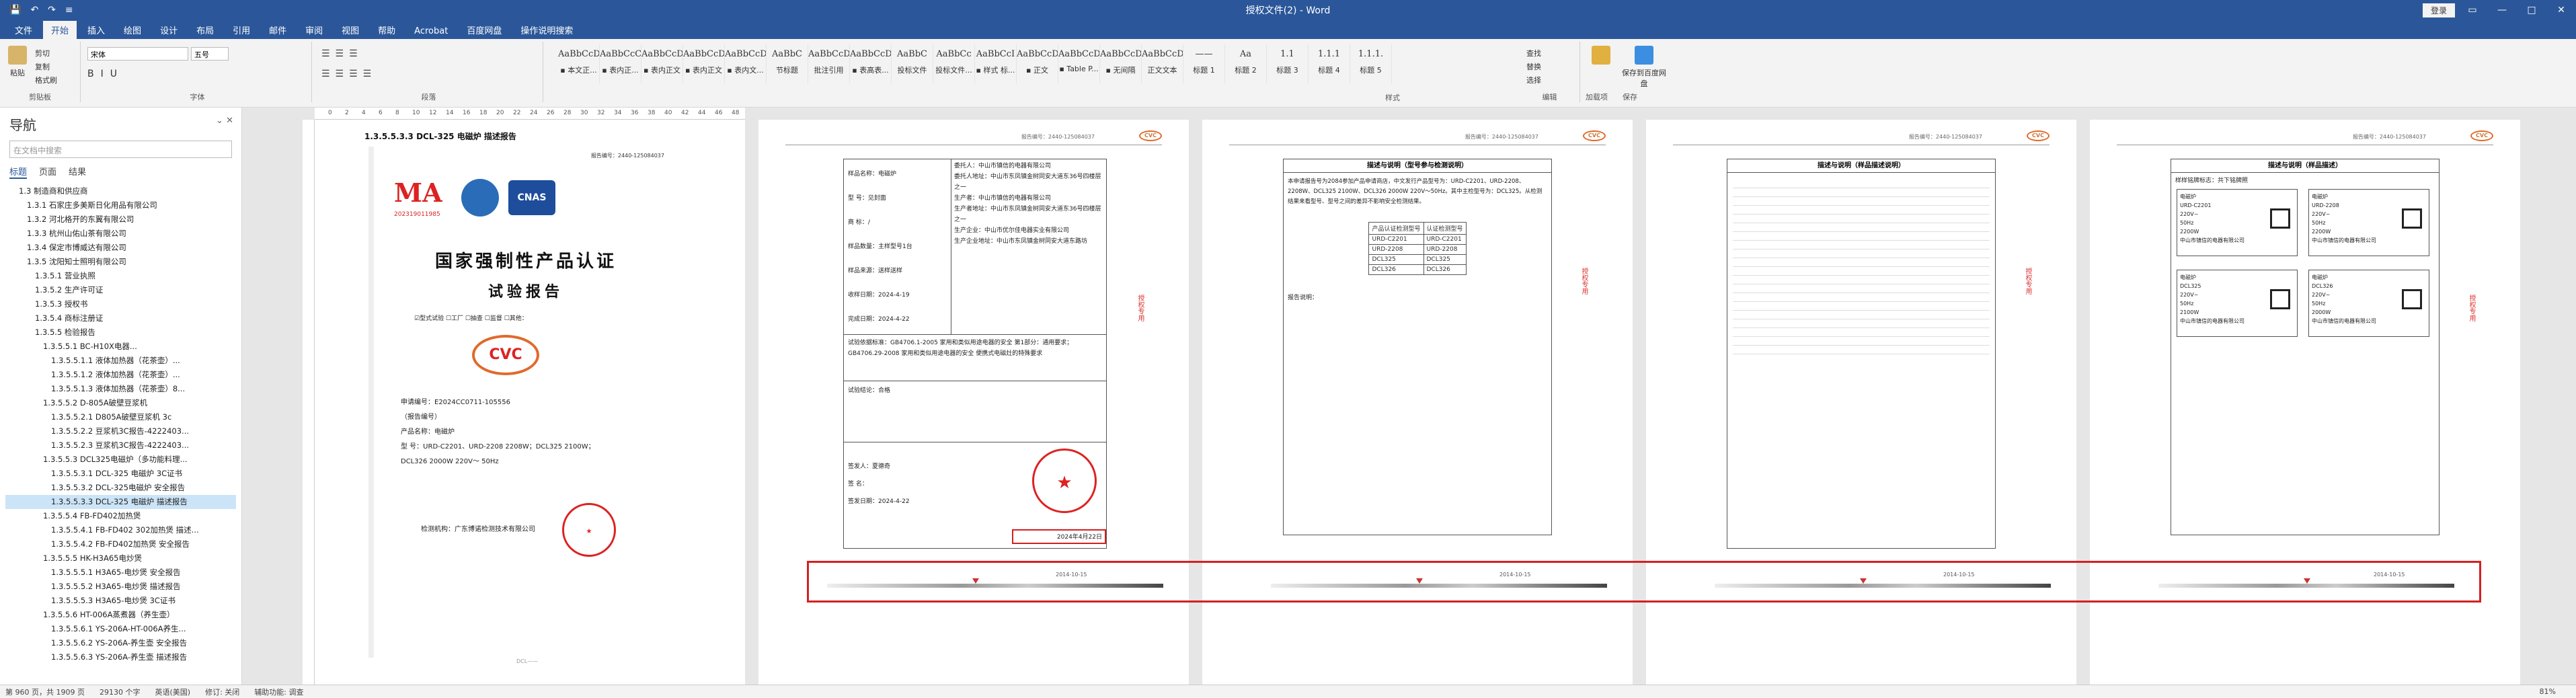 This screenshot has height=698, width=2576. What do you see at coordinates (77, 172) in the screenshot?
I see `nav-tab-results: 结果` at bounding box center [77, 172].